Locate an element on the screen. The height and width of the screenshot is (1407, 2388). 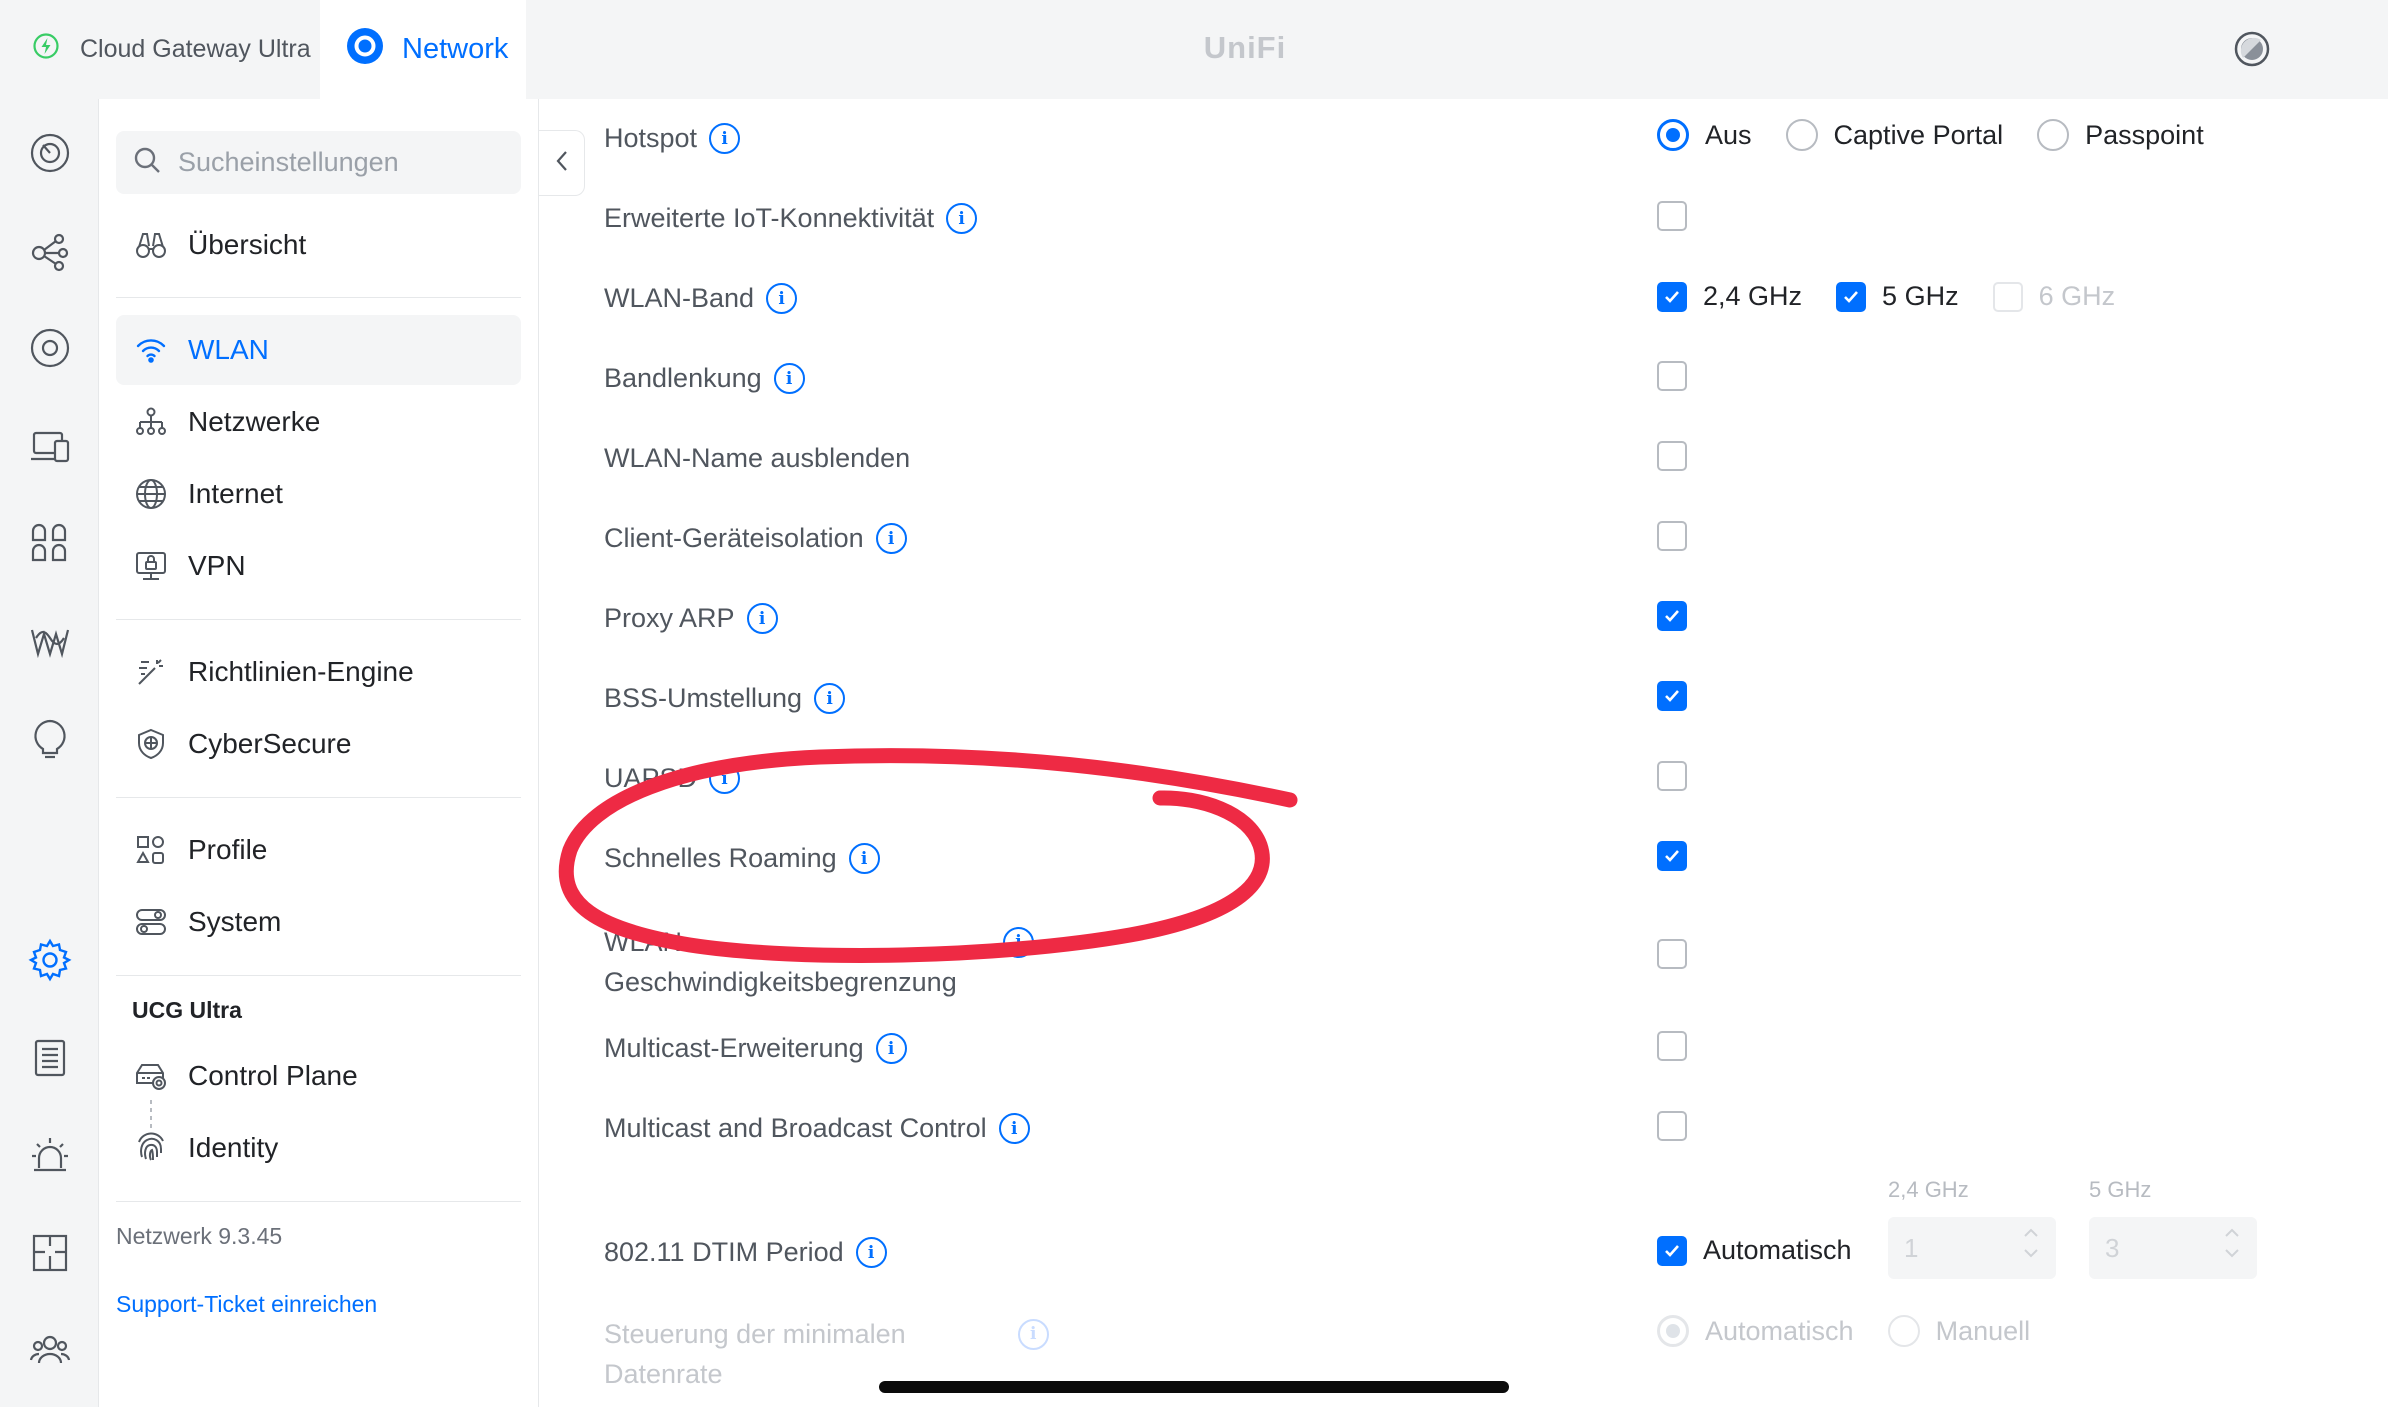
sidebar-item-networks: Netzwerke is located at coordinates (318, 422).